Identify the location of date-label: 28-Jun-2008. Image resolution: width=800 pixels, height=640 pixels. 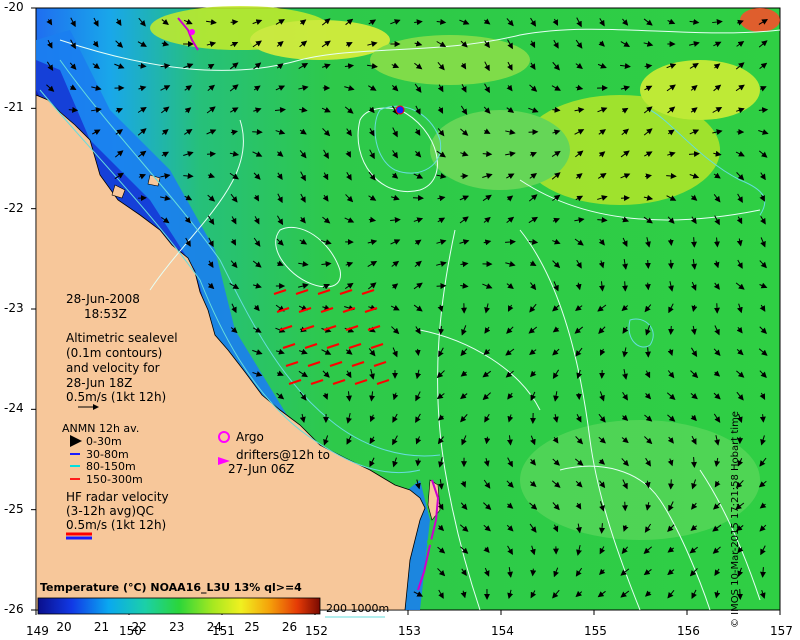
(103, 299).